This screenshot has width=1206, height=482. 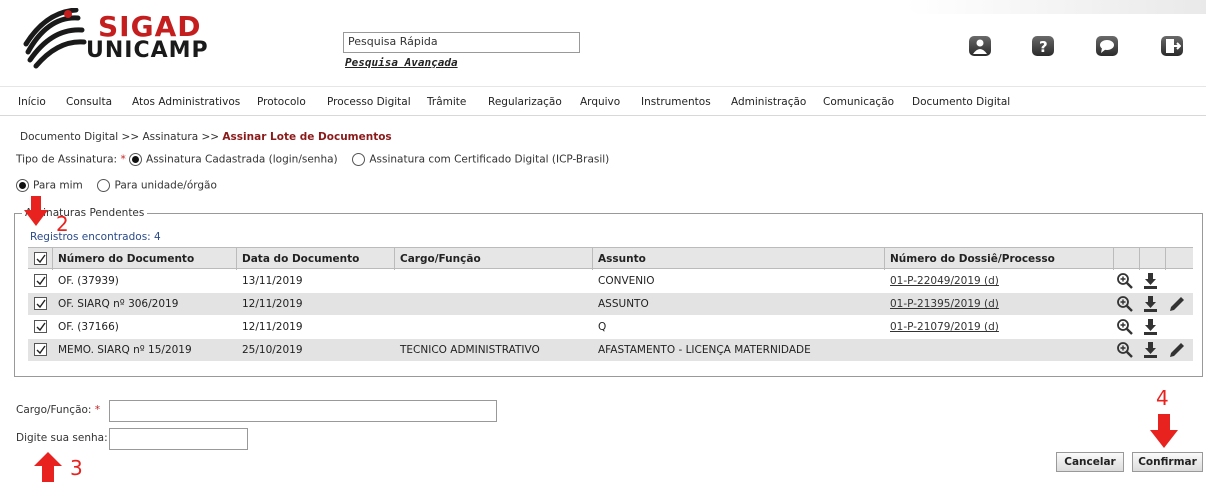 I want to click on records-found: Registros encontrados: 4, so click(x=95, y=237).